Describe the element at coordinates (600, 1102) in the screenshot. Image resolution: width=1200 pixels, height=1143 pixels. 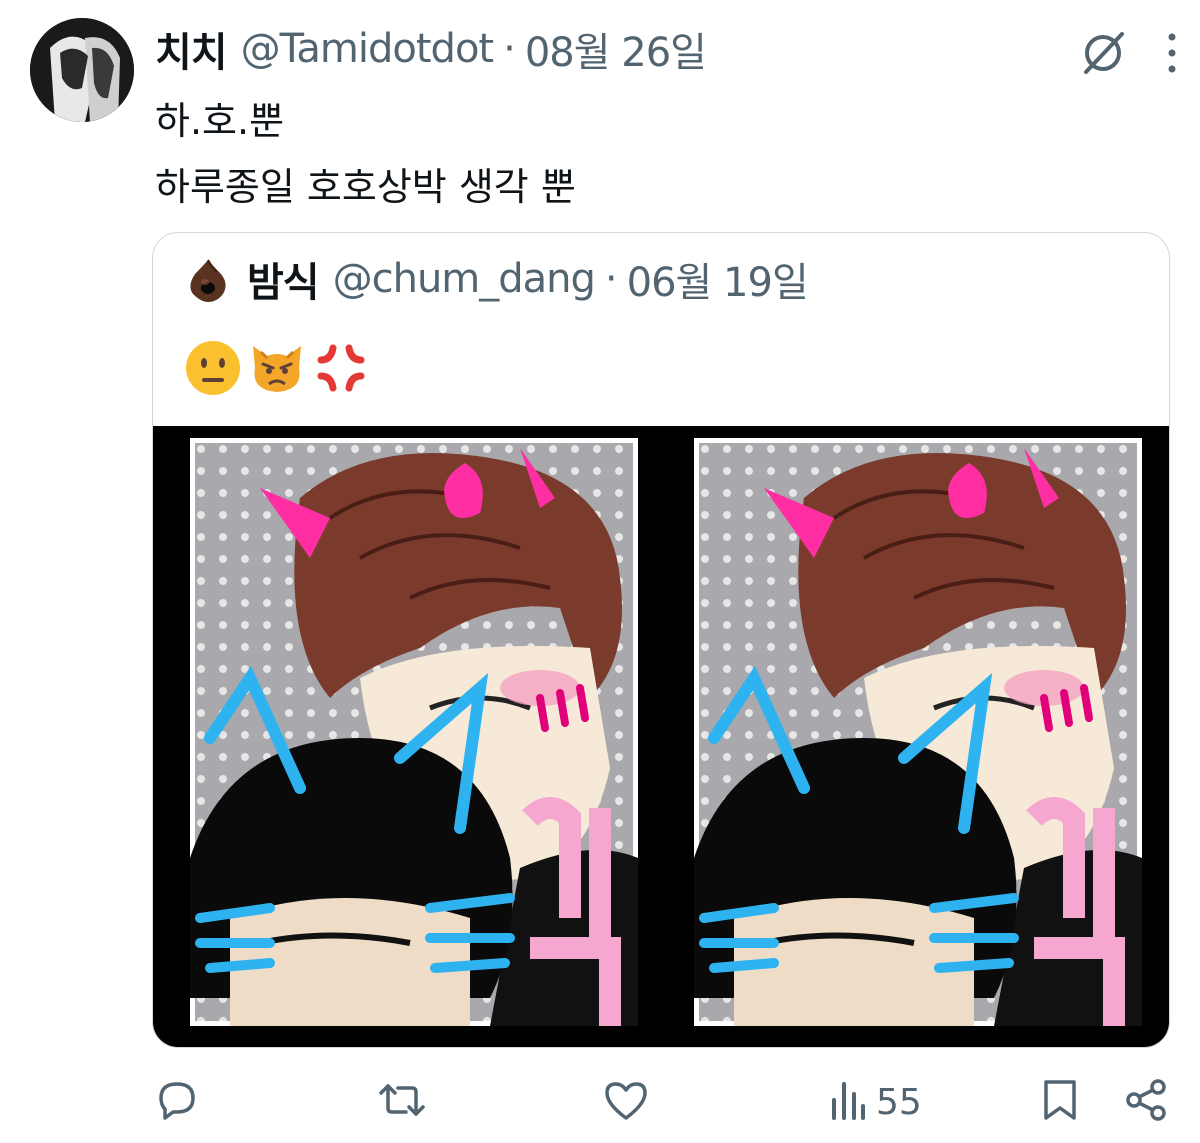
I see `action-bar: 55` at that location.